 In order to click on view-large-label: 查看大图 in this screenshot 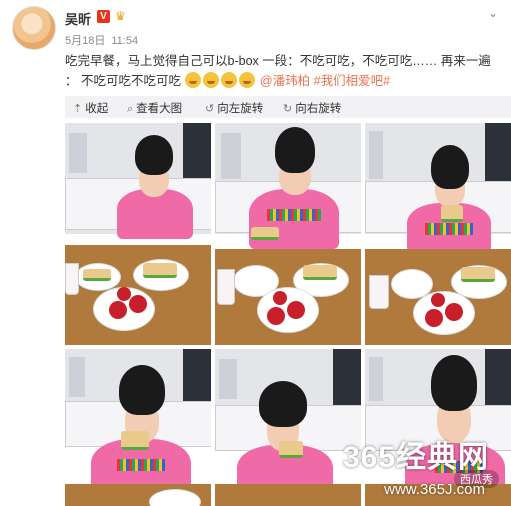, I will do `click(159, 109)`.